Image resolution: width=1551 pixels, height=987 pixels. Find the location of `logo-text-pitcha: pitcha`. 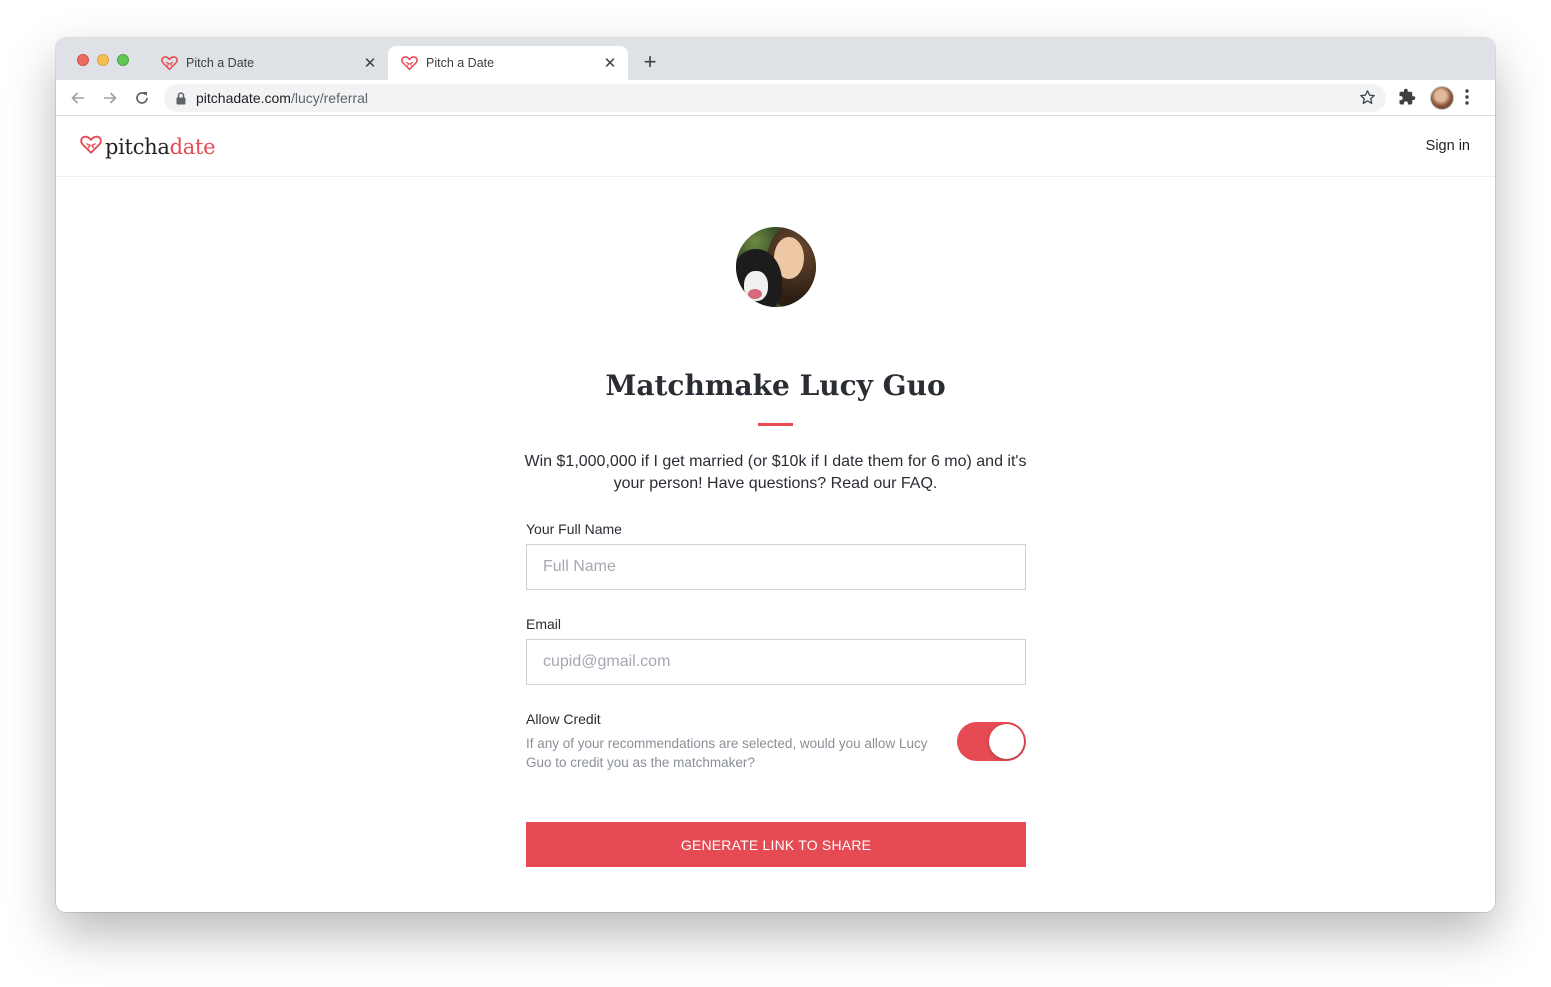

logo-text-pitcha: pitcha is located at coordinates (137, 147).